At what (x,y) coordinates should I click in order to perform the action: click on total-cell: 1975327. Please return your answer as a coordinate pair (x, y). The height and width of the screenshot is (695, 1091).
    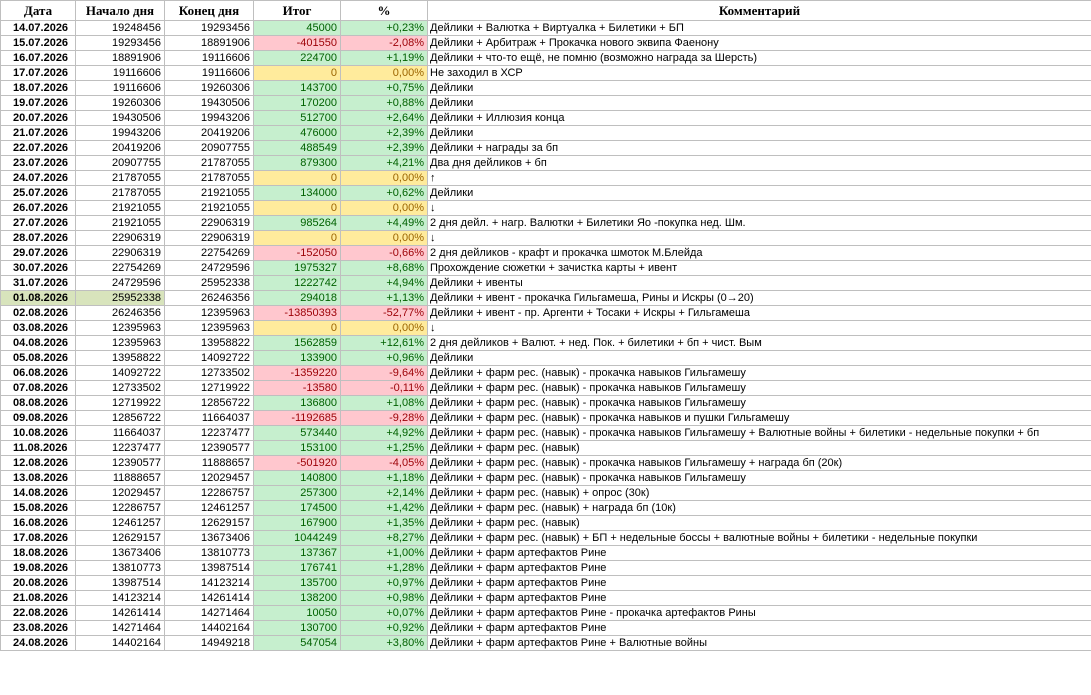
    Looking at the image, I should click on (297, 268).